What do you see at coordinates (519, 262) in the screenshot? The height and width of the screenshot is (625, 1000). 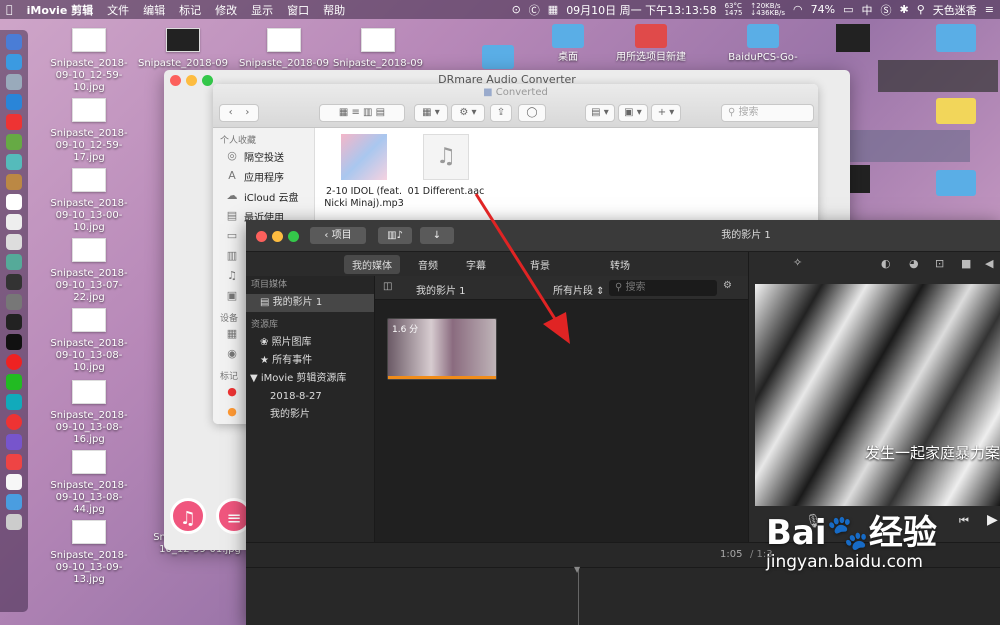 I see `arrow-shaft` at bounding box center [519, 262].